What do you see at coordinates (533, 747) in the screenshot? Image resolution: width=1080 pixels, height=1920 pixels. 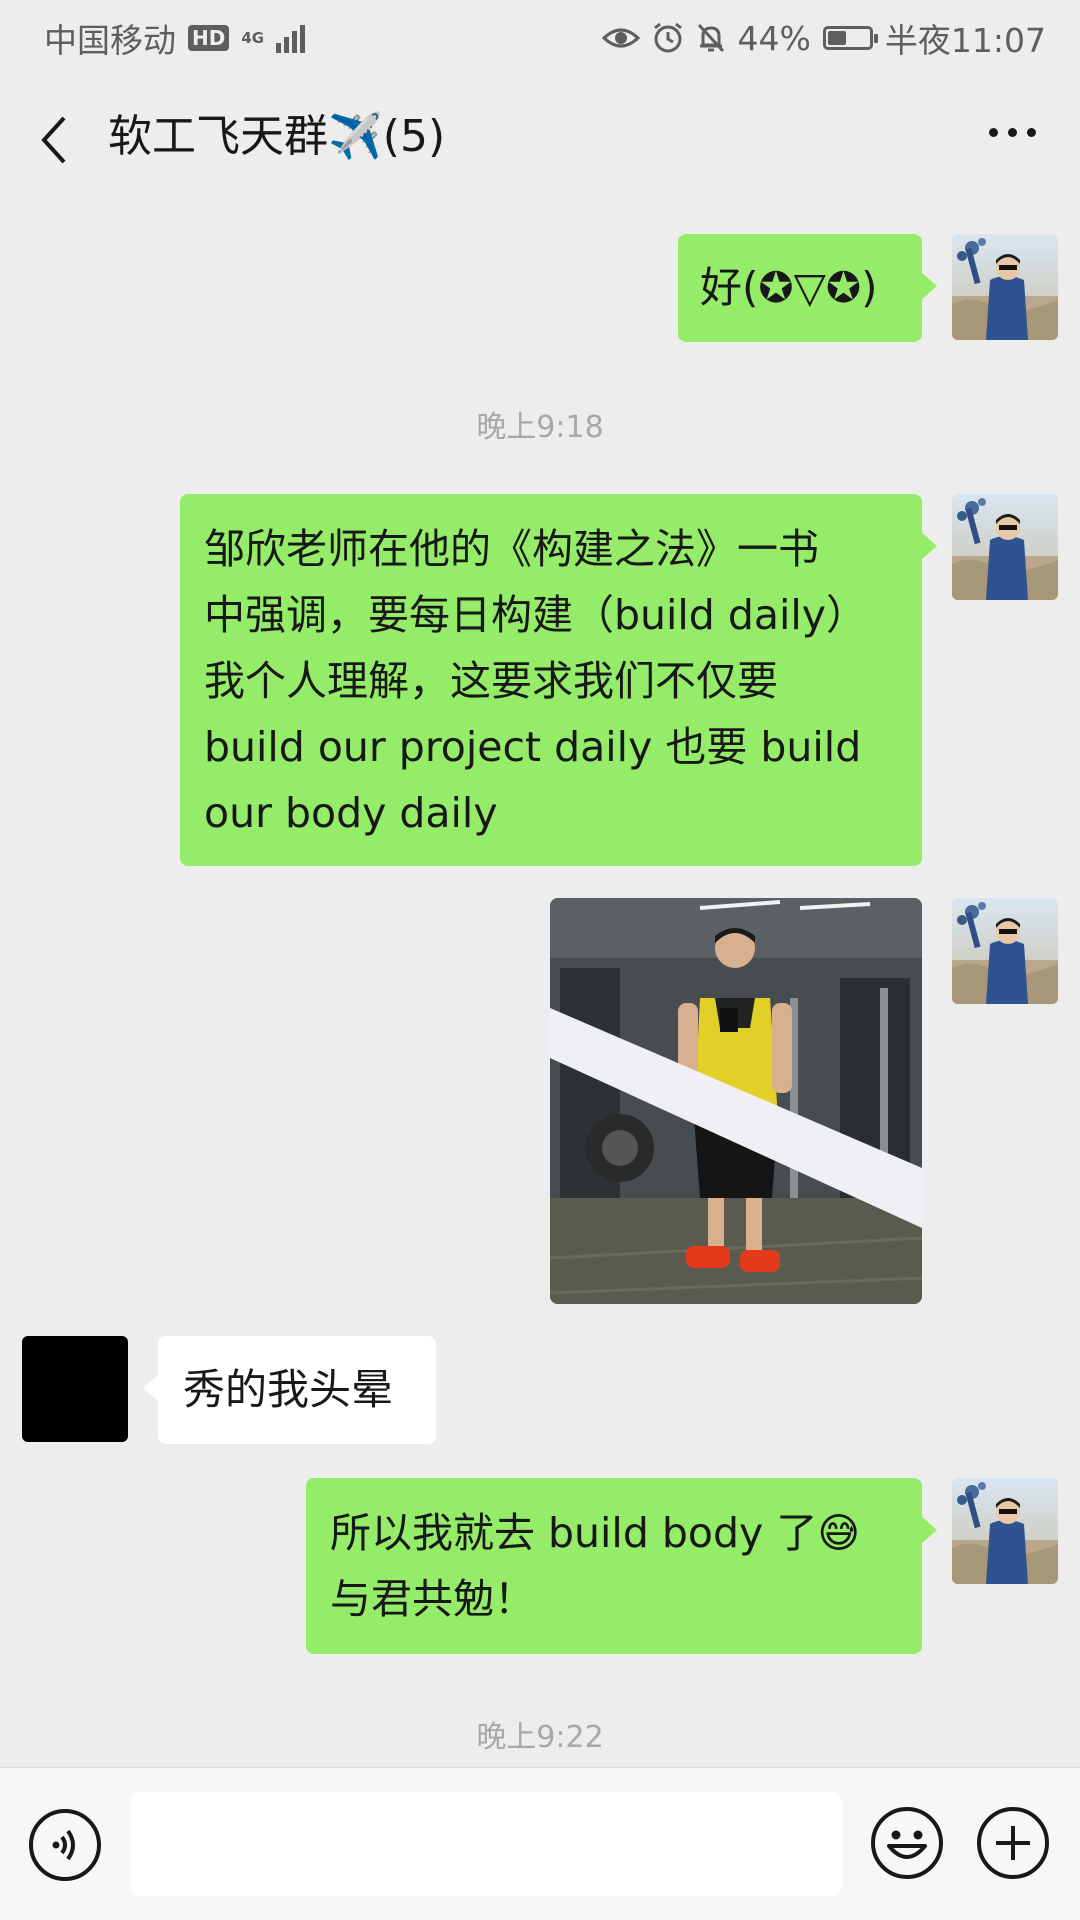 I see `message-line: build our project daily 也要 build` at bounding box center [533, 747].